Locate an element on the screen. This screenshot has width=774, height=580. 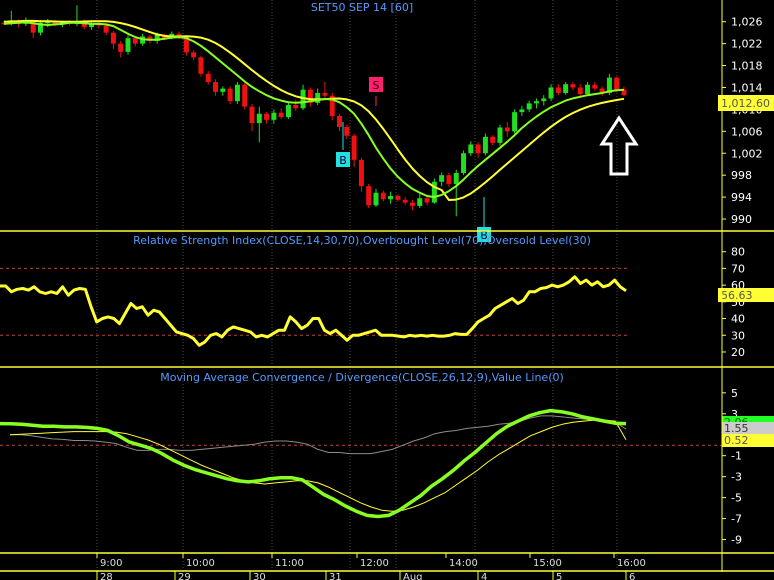
time-label: 14:00 is located at coordinates (463, 563).